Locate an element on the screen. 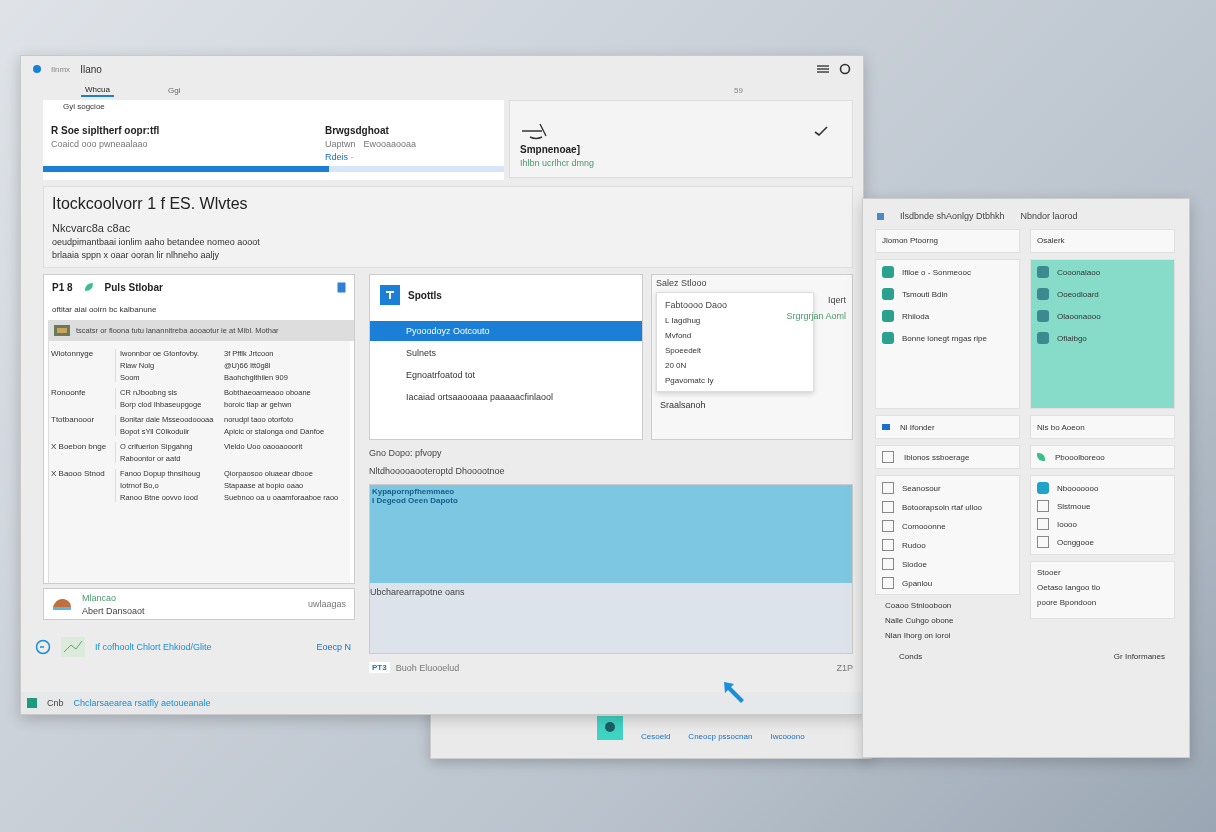  taskbar-item: Iwcooono is located at coordinates (787, 729).